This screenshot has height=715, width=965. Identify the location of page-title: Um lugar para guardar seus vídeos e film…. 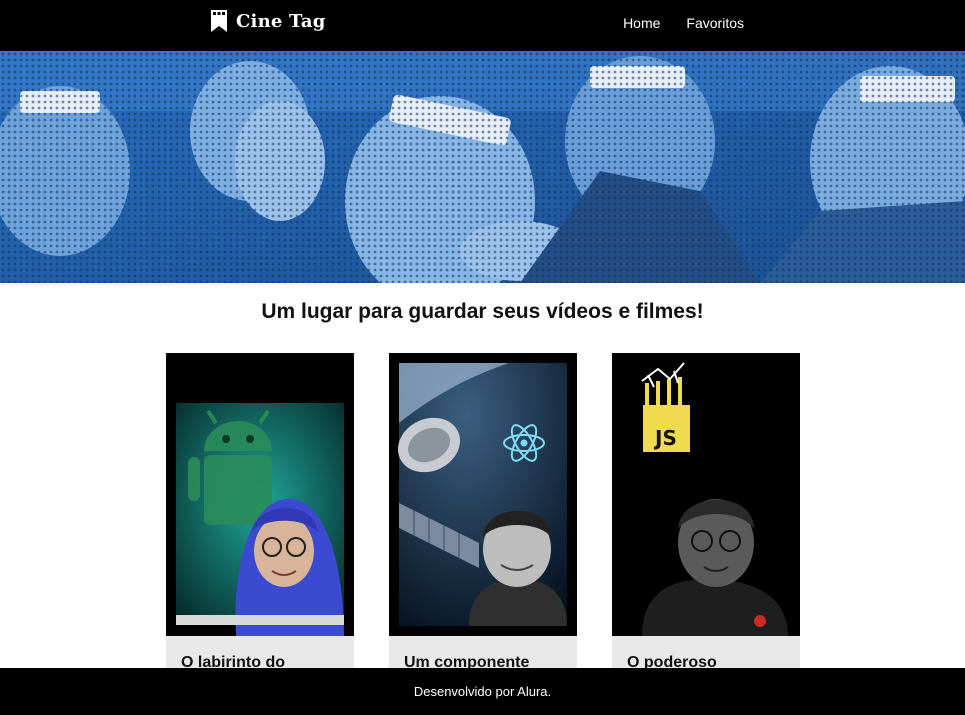
(482, 311).